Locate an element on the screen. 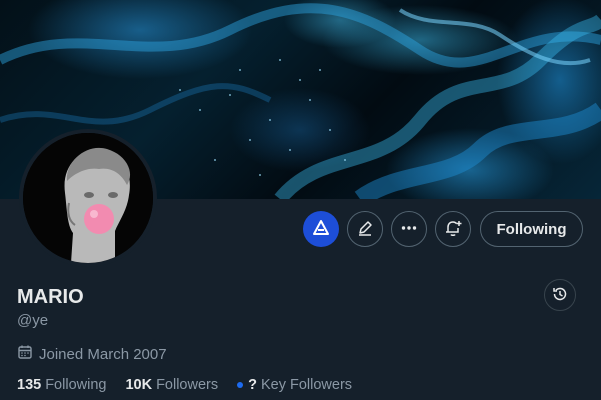 The width and height of the screenshot is (601, 400). grok-icon is located at coordinates (321, 229).